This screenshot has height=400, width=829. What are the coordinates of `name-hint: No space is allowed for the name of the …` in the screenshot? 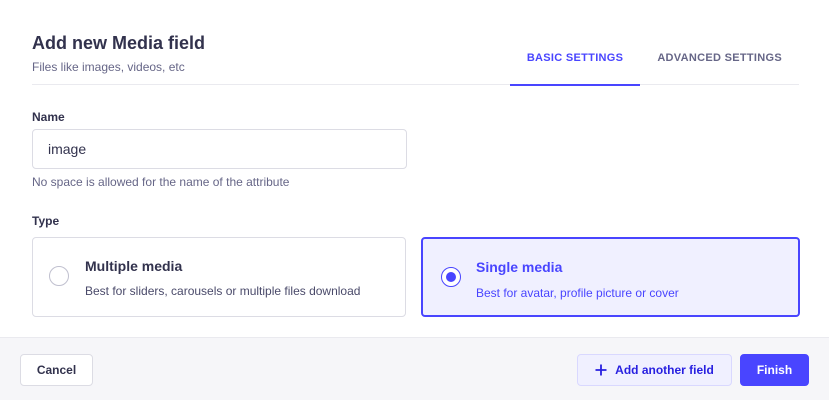 It's located at (161, 182).